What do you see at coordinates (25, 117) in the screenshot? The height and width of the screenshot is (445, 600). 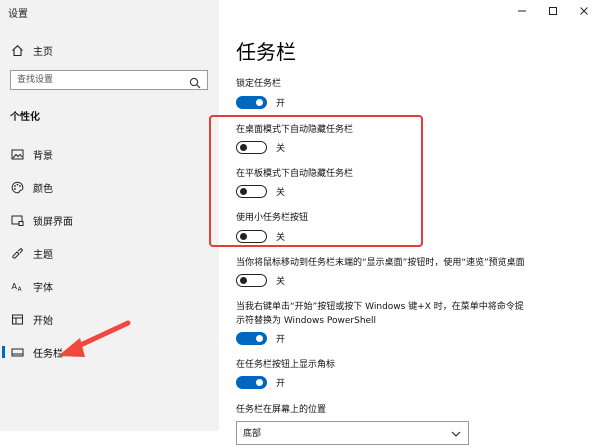 I see `section-heading: 个性化` at bounding box center [25, 117].